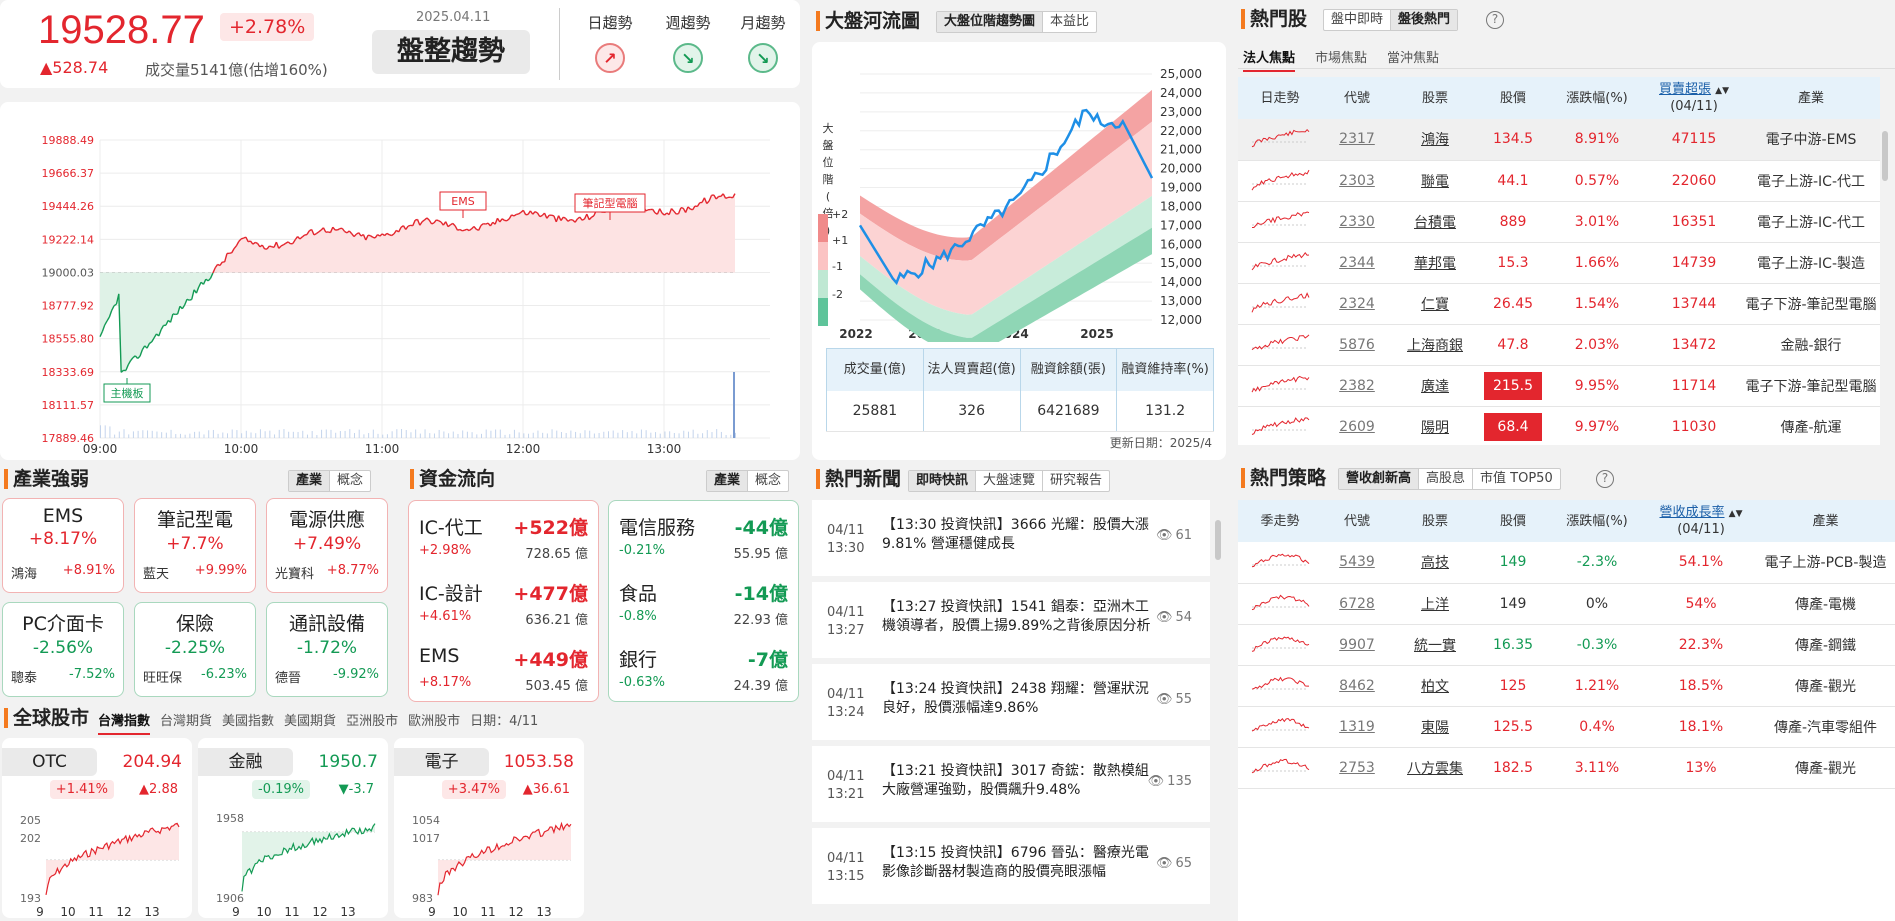 Image resolution: width=1895 pixels, height=921 pixels. What do you see at coordinates (1435, 604) in the screenshot?
I see `stock-name: 上洋` at bounding box center [1435, 604].